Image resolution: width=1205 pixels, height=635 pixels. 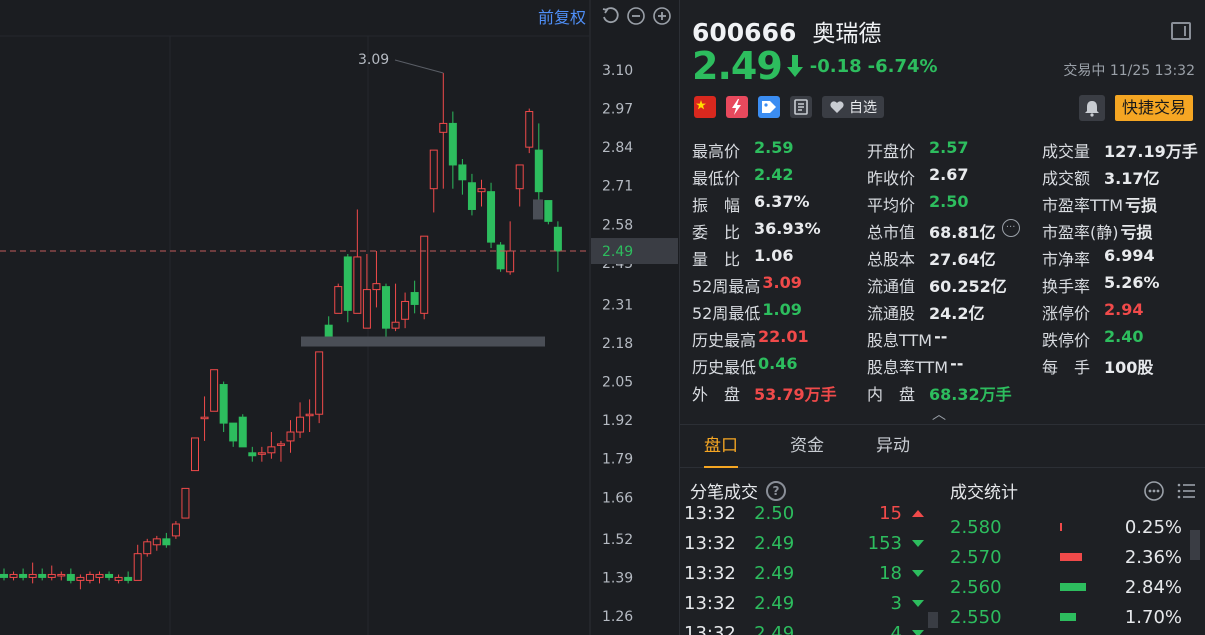 I want to click on stat-cell: 开盘价 2.57, so click(x=954, y=150).